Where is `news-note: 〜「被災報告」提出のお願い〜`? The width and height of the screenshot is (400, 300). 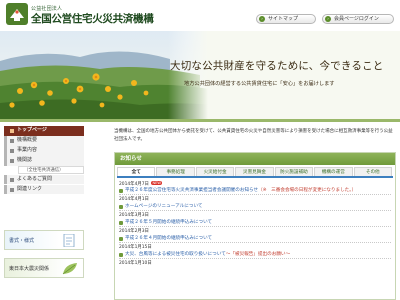
news-note: 〜「被災報告」提出のお願い〜 is located at coordinates (258, 254).